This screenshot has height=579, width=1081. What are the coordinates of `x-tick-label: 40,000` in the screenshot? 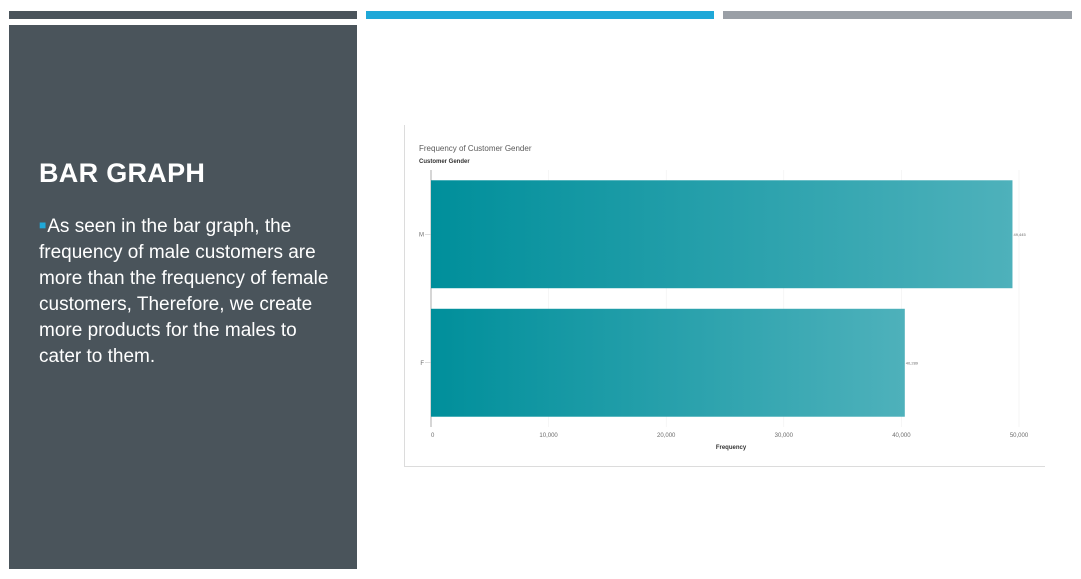 It's located at (901, 436).